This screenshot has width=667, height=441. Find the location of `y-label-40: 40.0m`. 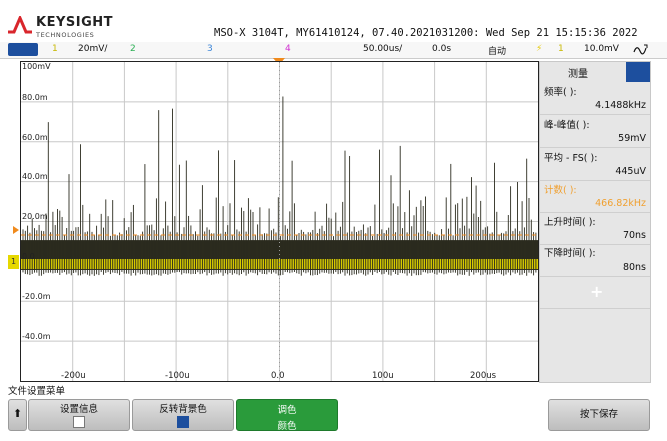

y-label-40: 40.0m is located at coordinates (35, 176).